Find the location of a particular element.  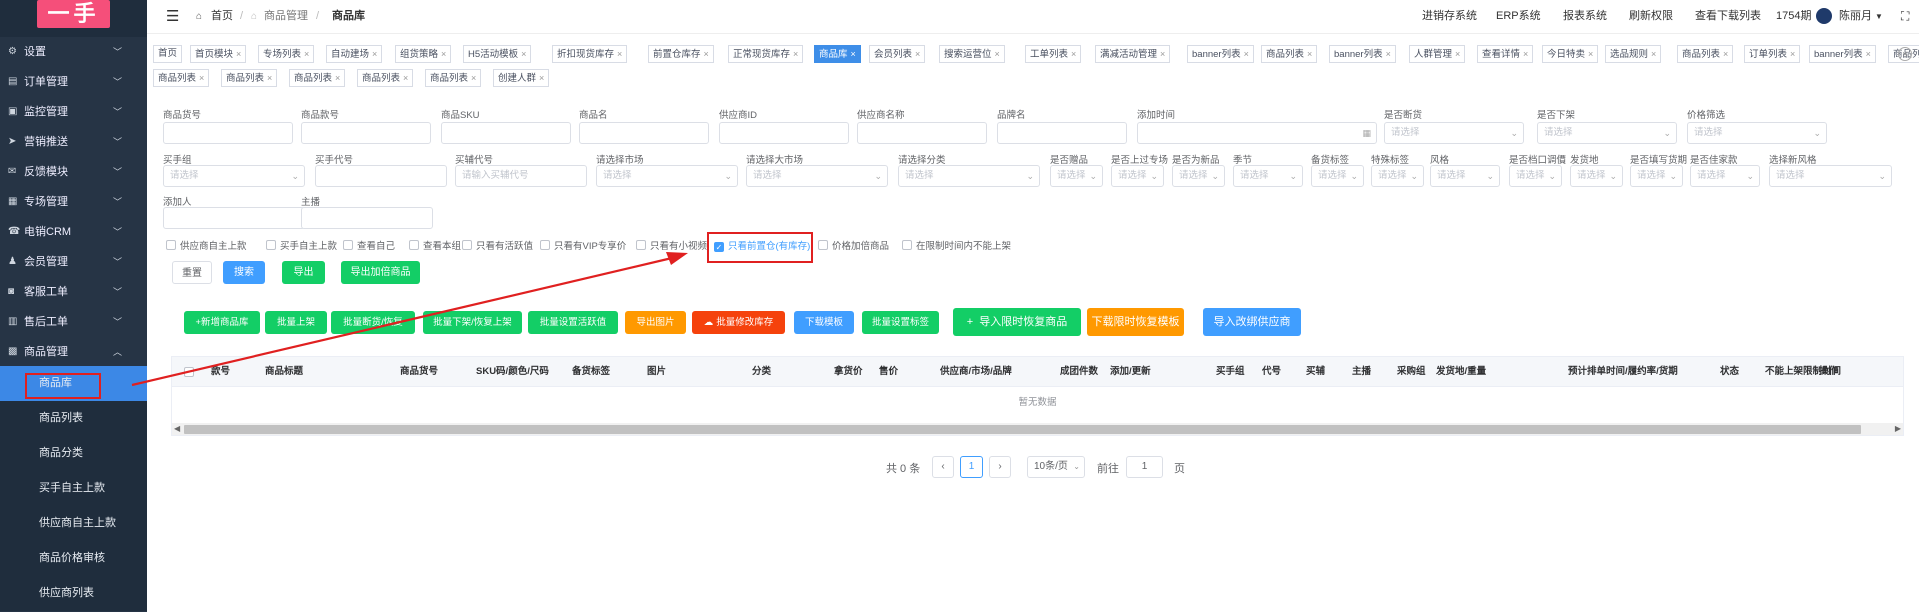

red-arrow is located at coordinates (409, 319).